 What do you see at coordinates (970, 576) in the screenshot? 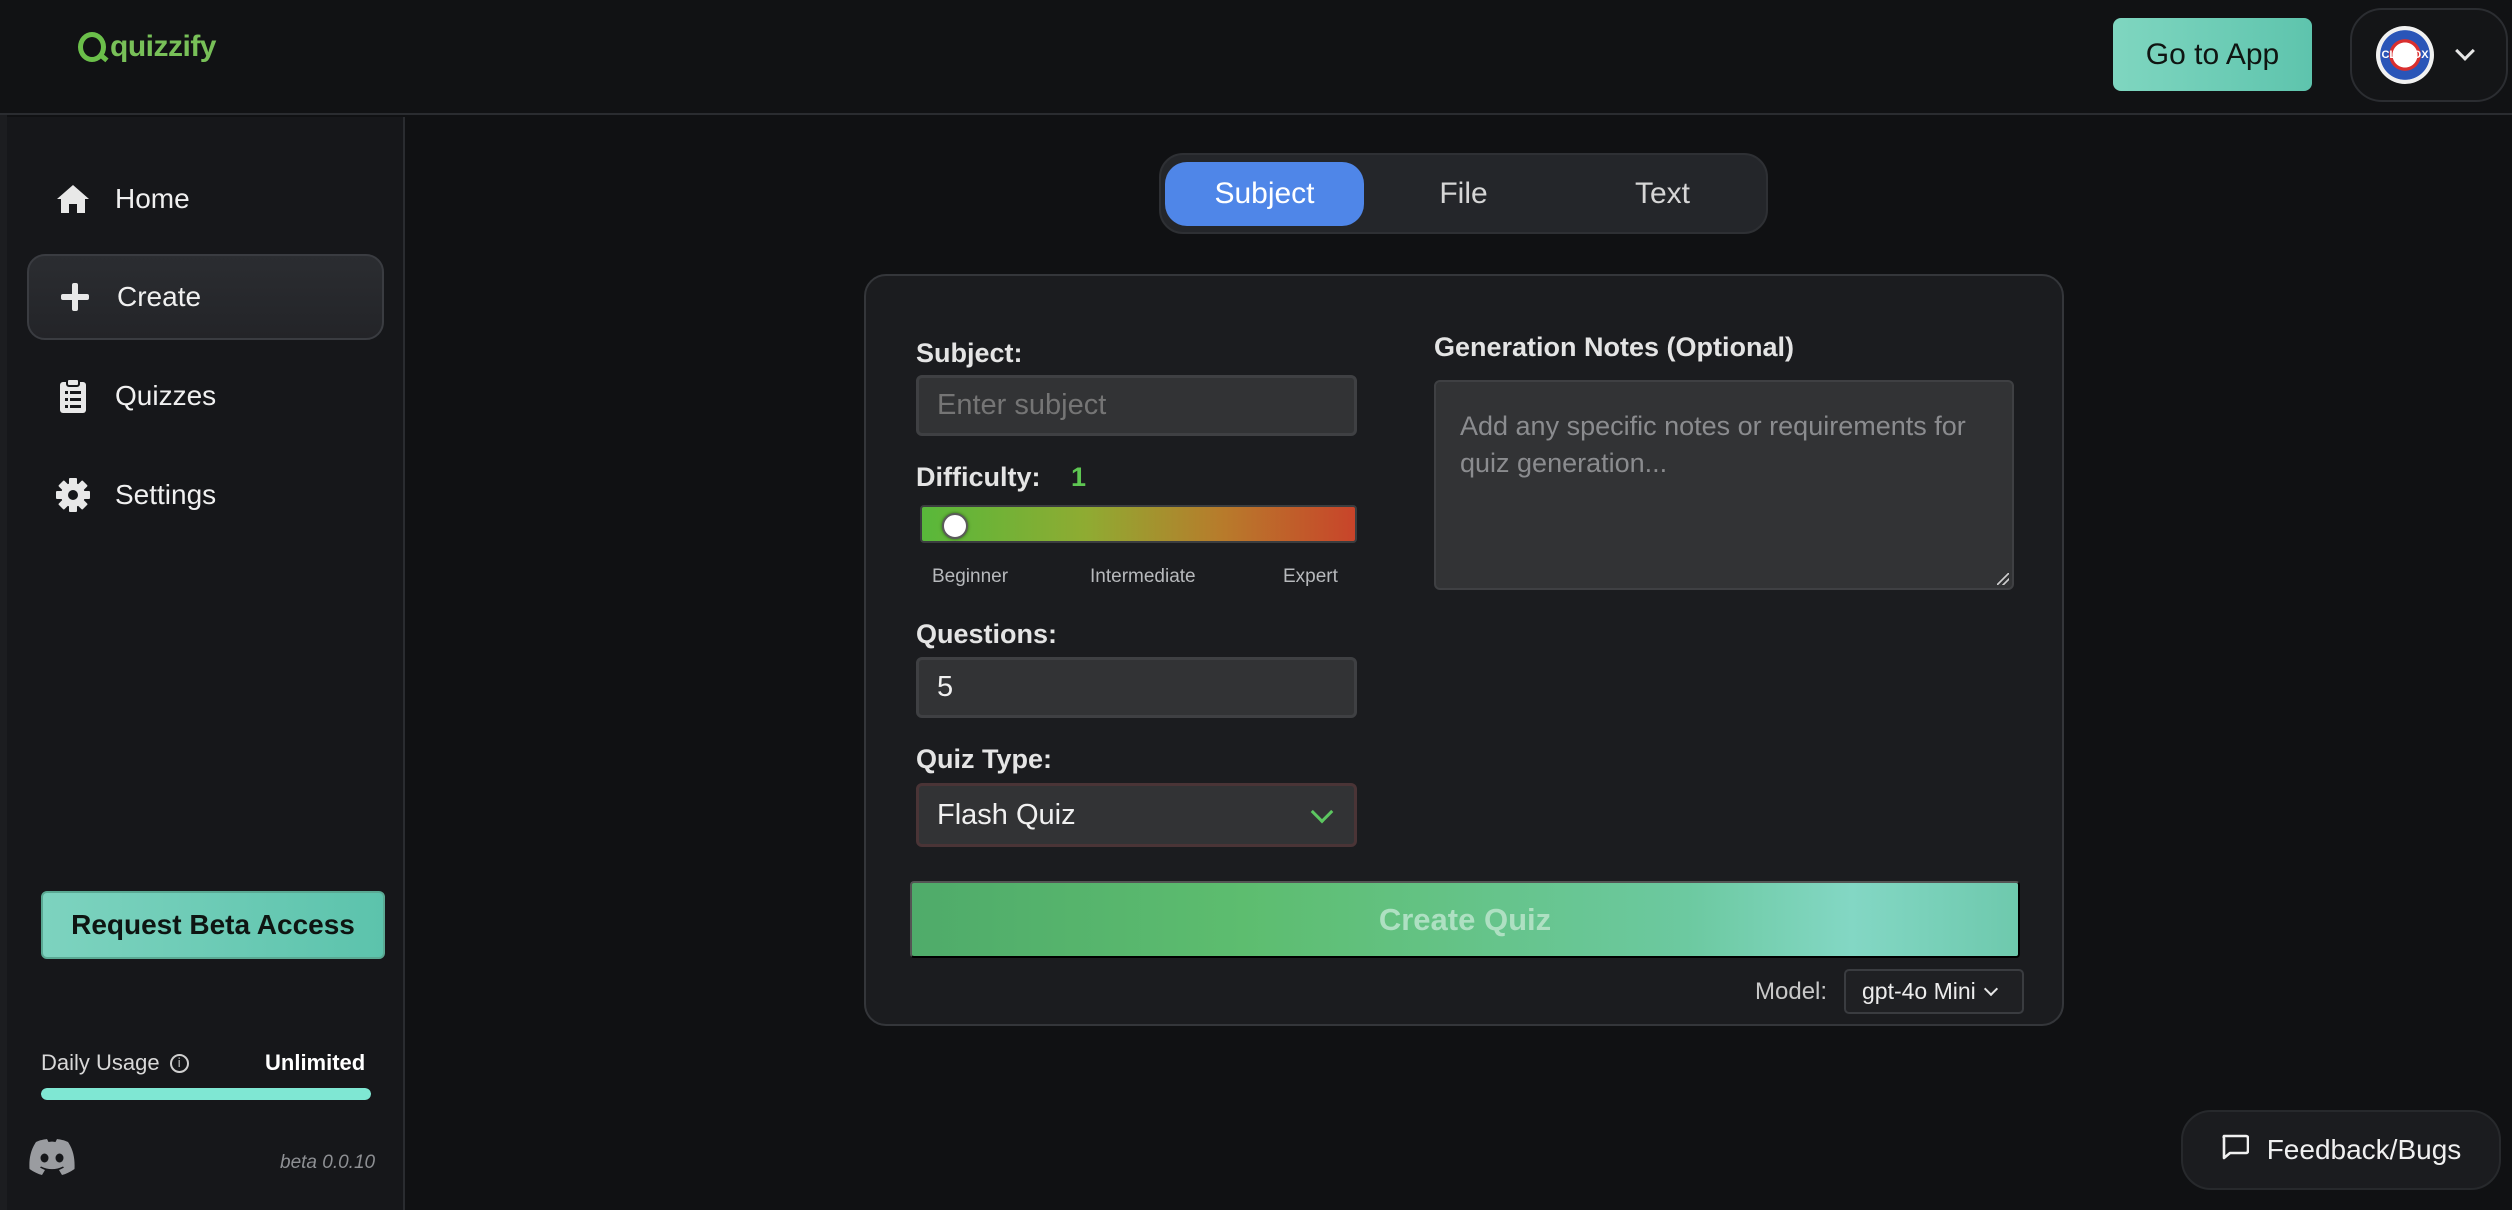
I see `difficulty-tick-beginner: Beginner` at bounding box center [970, 576].